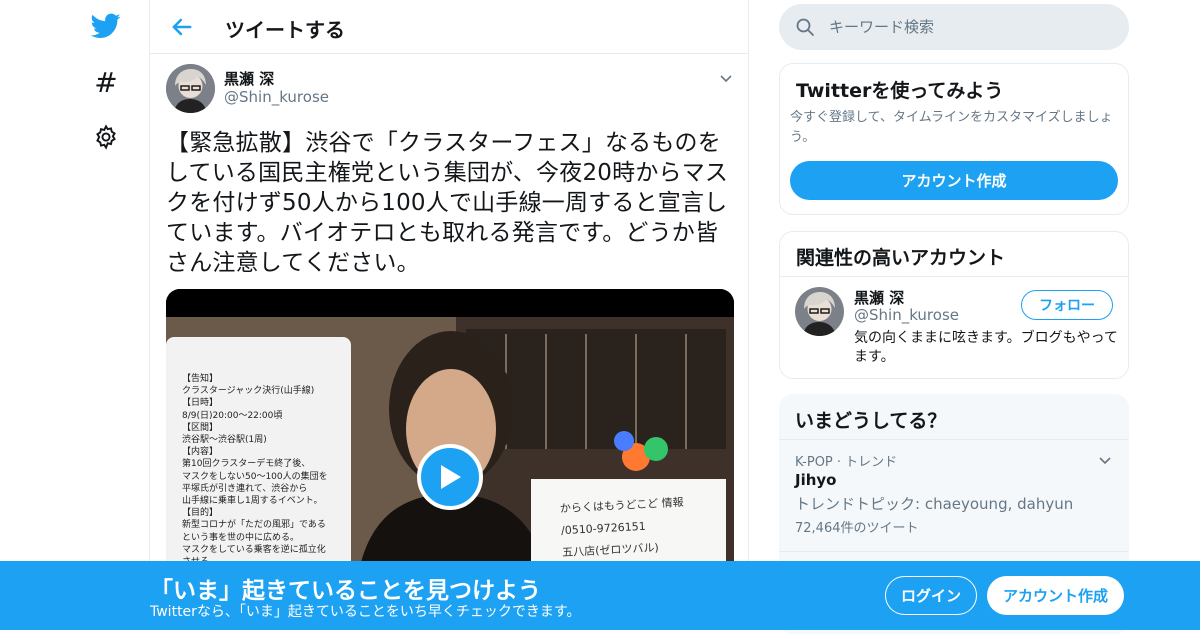 Image resolution: width=1200 pixels, height=634 pixels. Describe the element at coordinates (200, 427) in the screenshot. I see `notice-line: 【区間】` at that location.